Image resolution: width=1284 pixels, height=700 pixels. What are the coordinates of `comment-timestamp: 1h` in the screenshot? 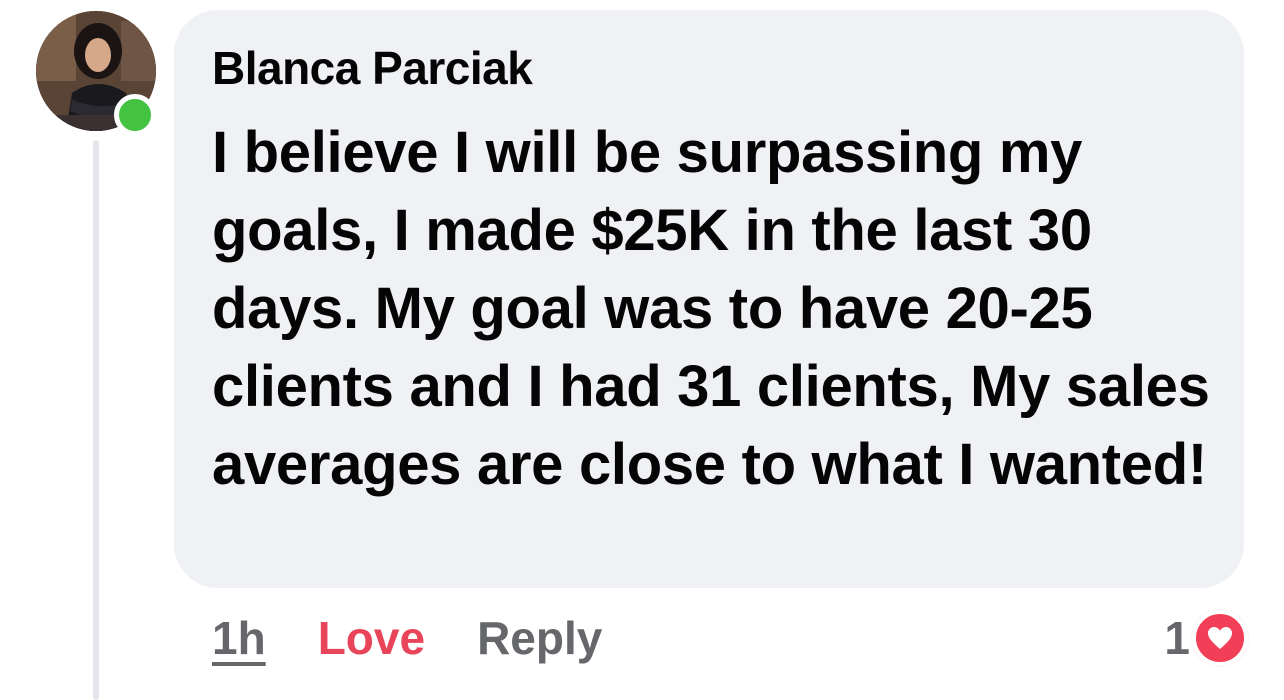 It's located at (239, 638).